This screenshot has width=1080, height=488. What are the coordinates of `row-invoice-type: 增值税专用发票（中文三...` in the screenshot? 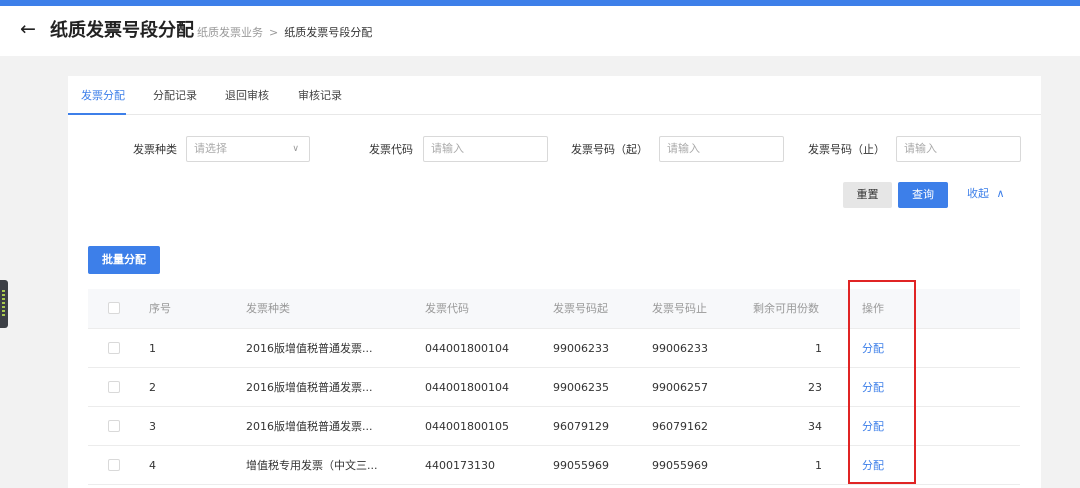 It's located at (312, 465).